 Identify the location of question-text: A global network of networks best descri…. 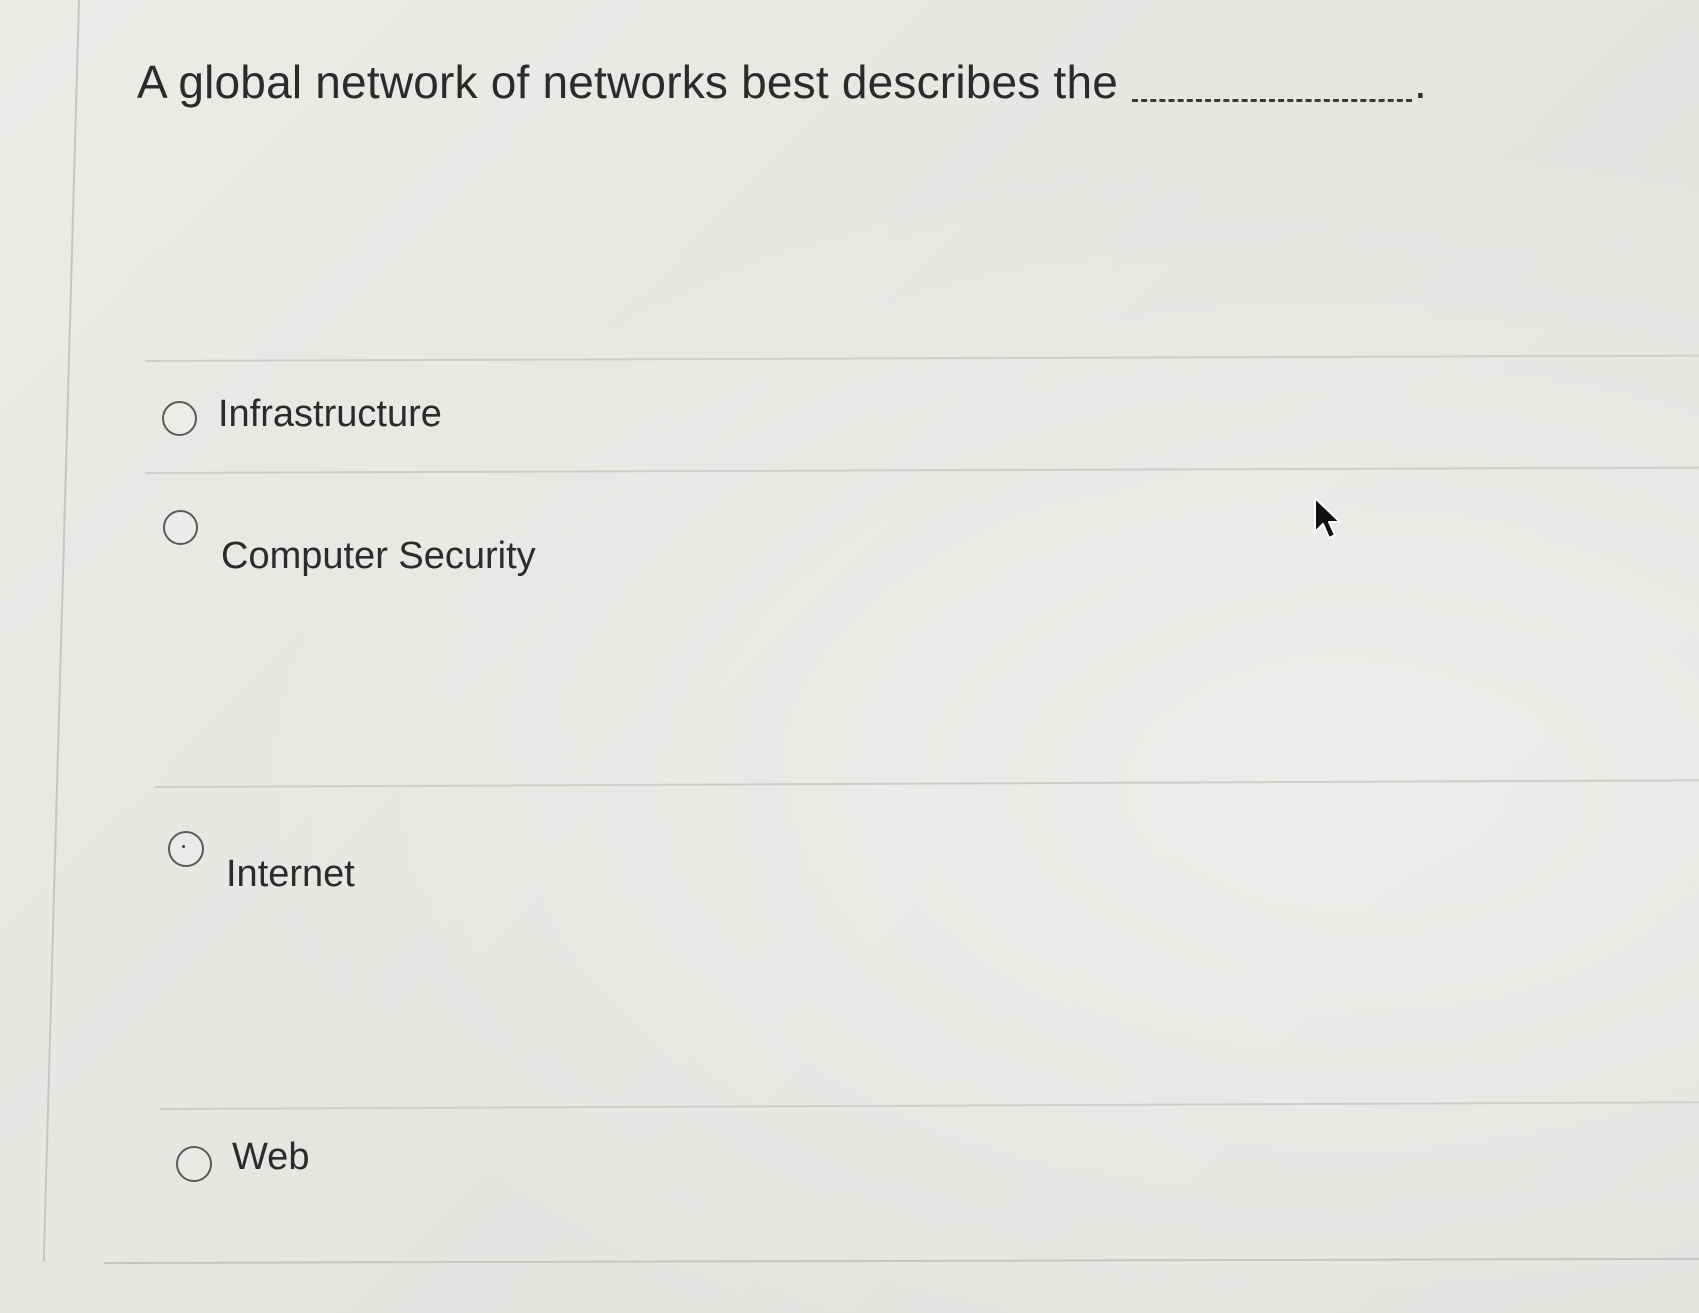
(628, 82).